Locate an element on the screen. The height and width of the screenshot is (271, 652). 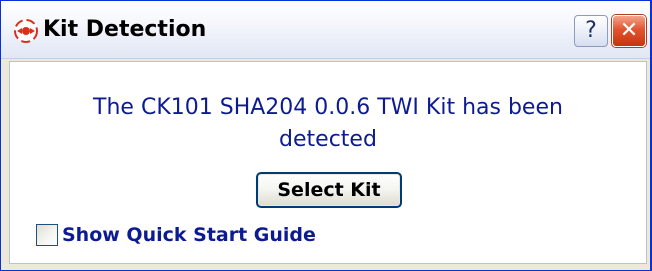
close-icon: ✕ is located at coordinates (629, 30).